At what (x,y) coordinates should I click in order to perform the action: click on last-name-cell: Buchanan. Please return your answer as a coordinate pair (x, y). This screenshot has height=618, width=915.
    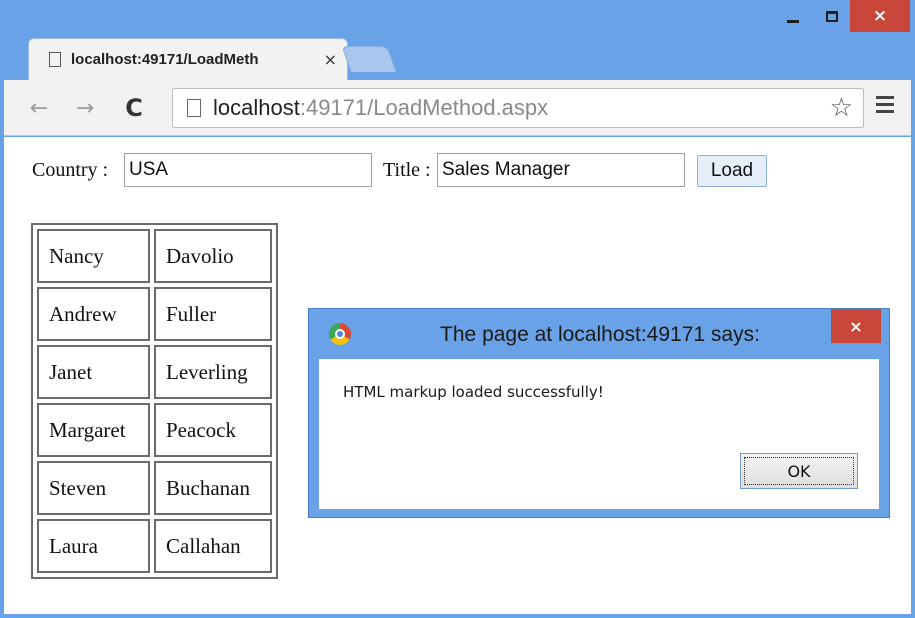
    Looking at the image, I should click on (213, 488).